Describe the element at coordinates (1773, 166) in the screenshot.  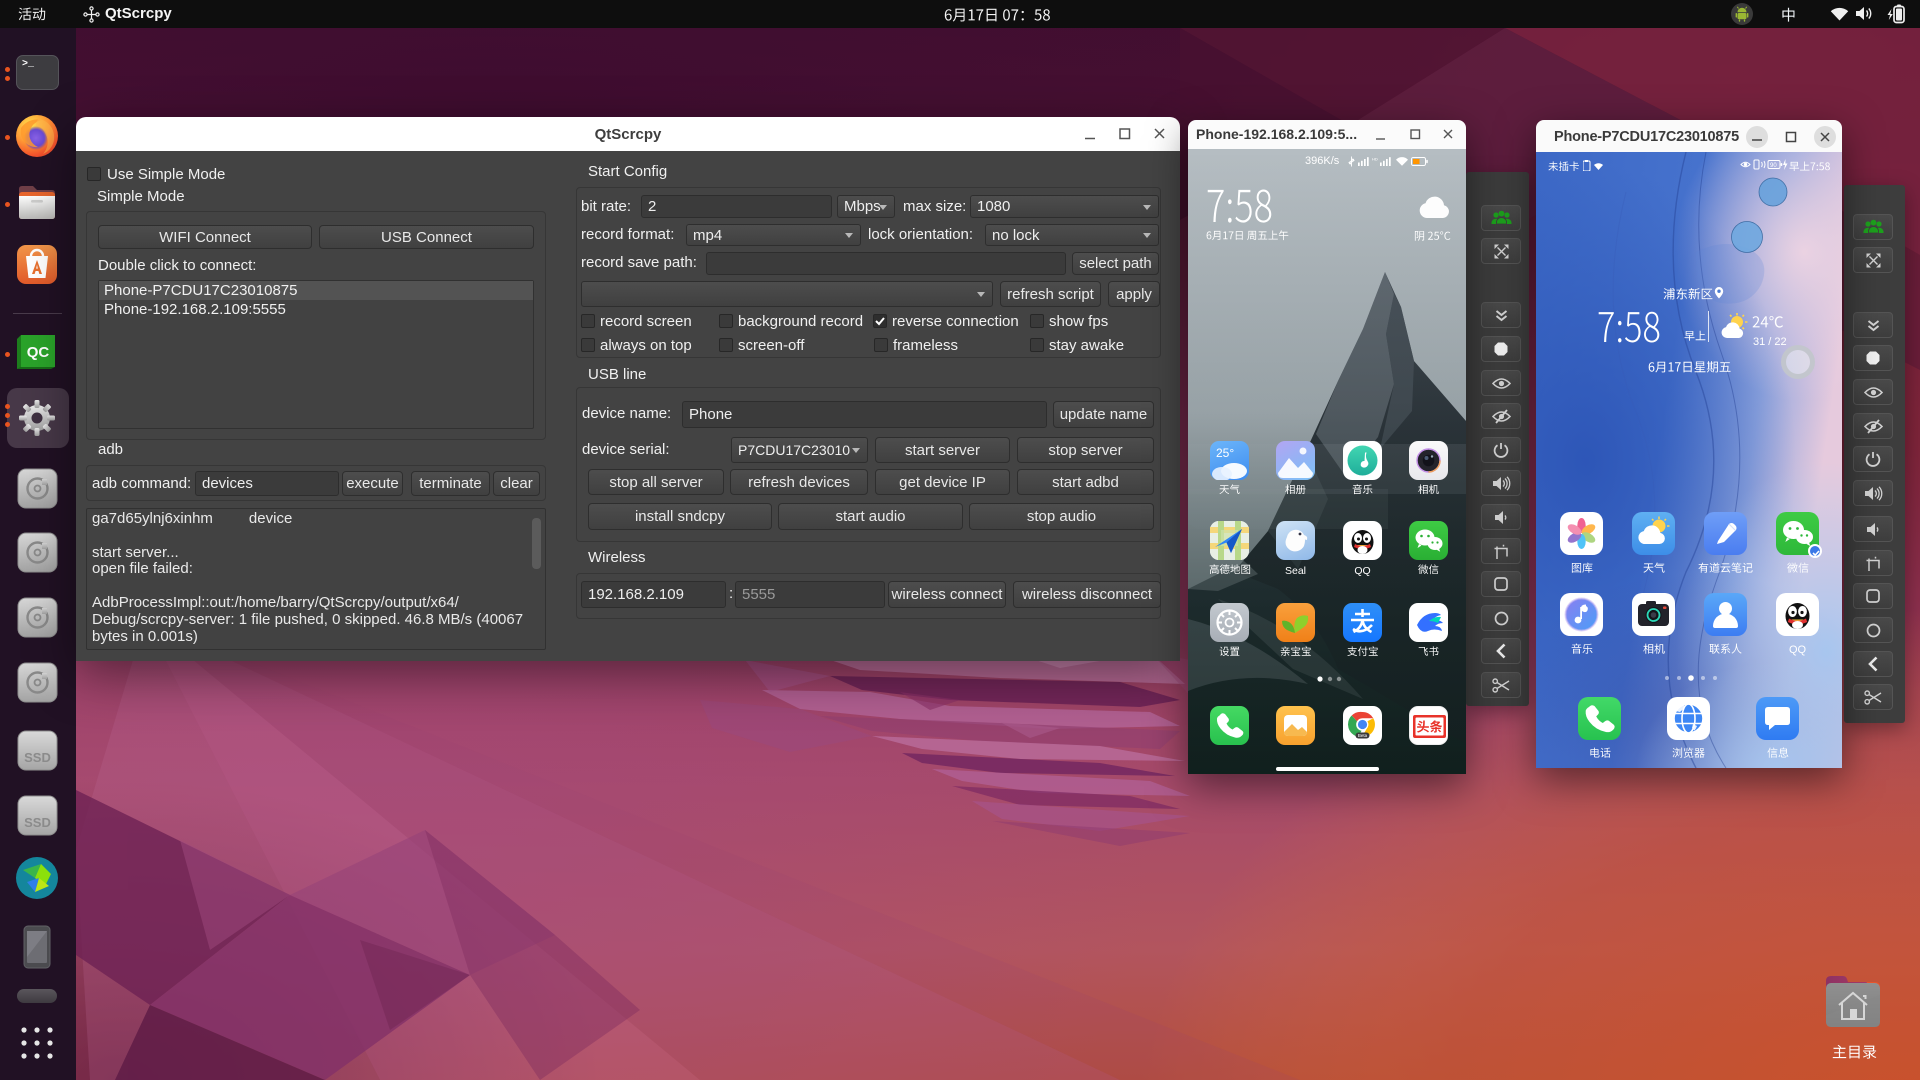
I see `svg-text: 90` at that location.